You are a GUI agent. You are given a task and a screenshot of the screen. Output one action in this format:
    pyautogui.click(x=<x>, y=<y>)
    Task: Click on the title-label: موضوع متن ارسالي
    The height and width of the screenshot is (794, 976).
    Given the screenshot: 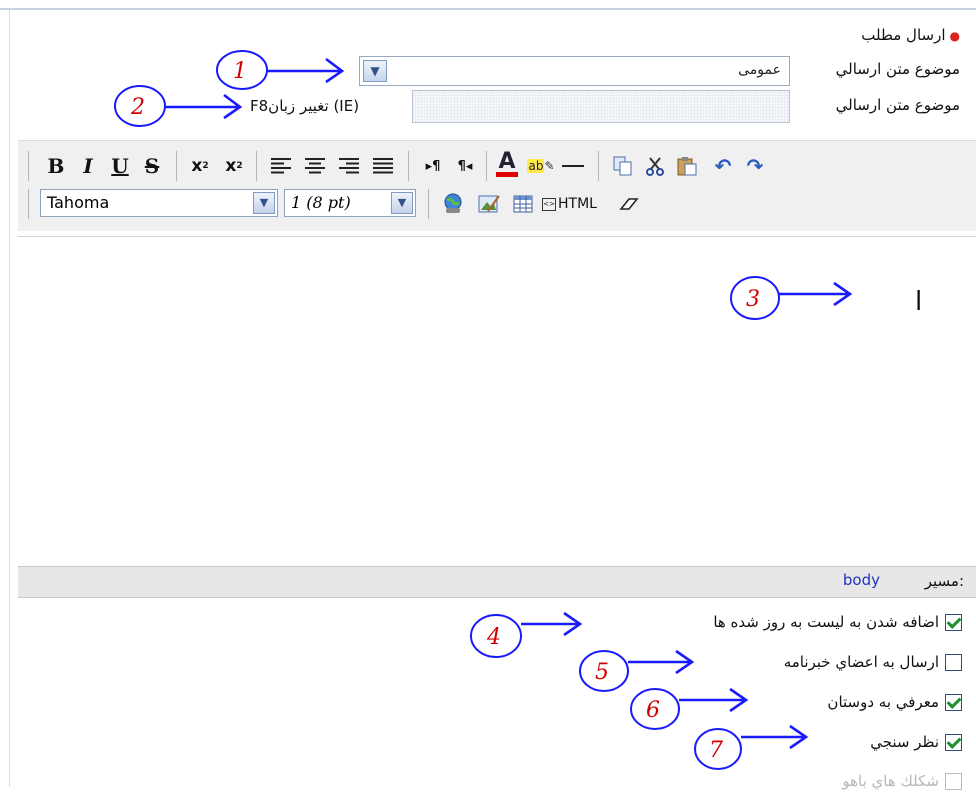 What is the action you would take?
    pyautogui.click(x=897, y=105)
    